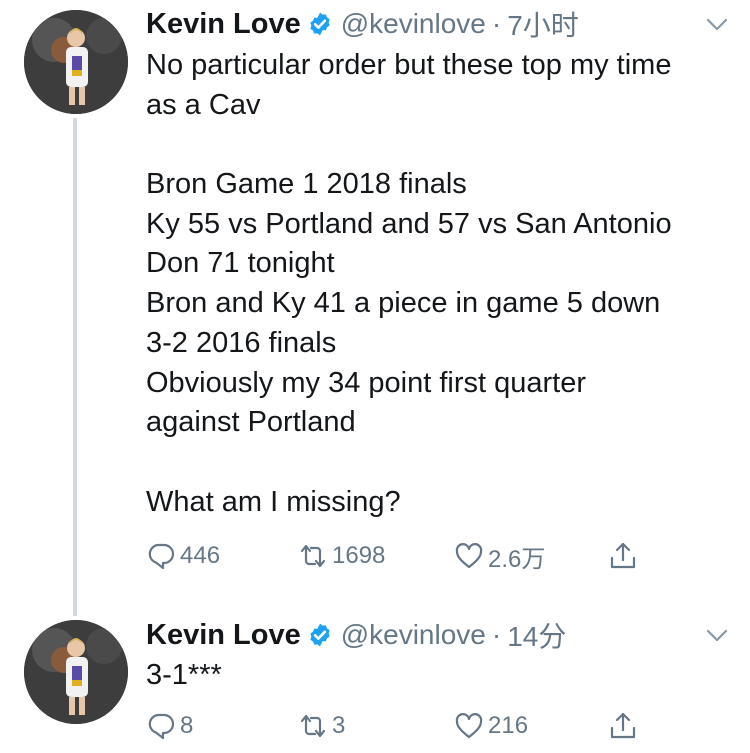  Describe the element at coordinates (403, 303) in the screenshot. I see `tweet-text-line: Bron and Ky 41 a piece in game 5 down` at that location.